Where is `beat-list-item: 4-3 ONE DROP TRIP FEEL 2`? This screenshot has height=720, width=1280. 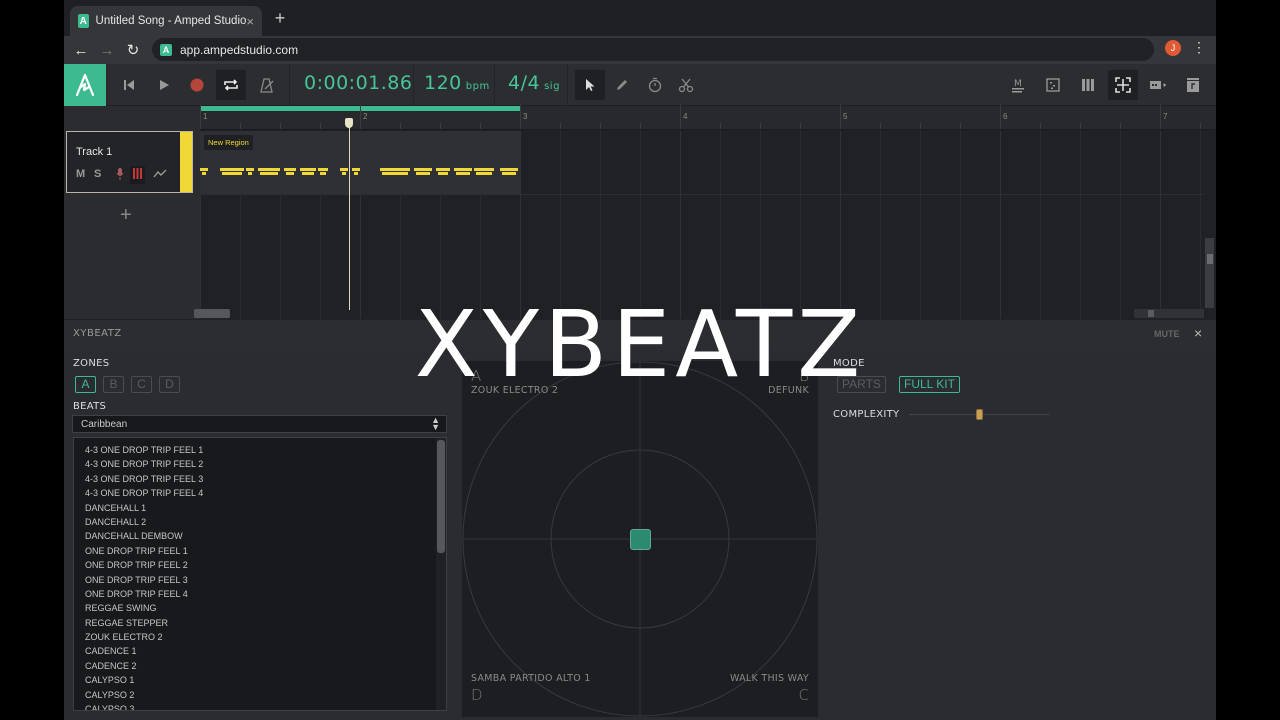 beat-list-item: 4-3 ONE DROP TRIP FEEL 2 is located at coordinates (255, 464).